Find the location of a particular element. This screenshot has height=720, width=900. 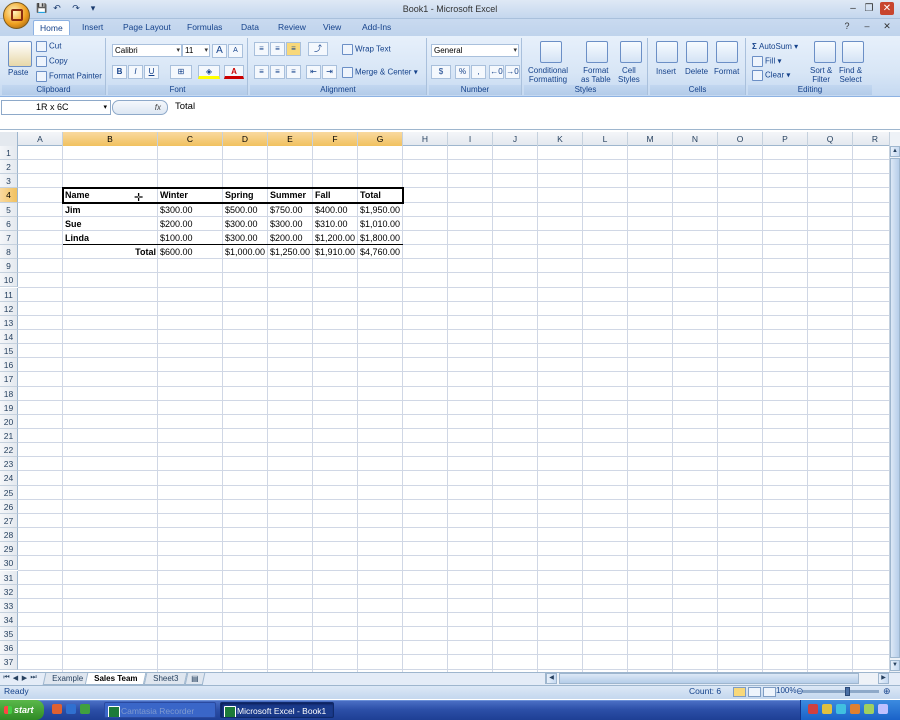

conditional-formatting-button: Conditional Formatting is located at coordinates (548, 75).